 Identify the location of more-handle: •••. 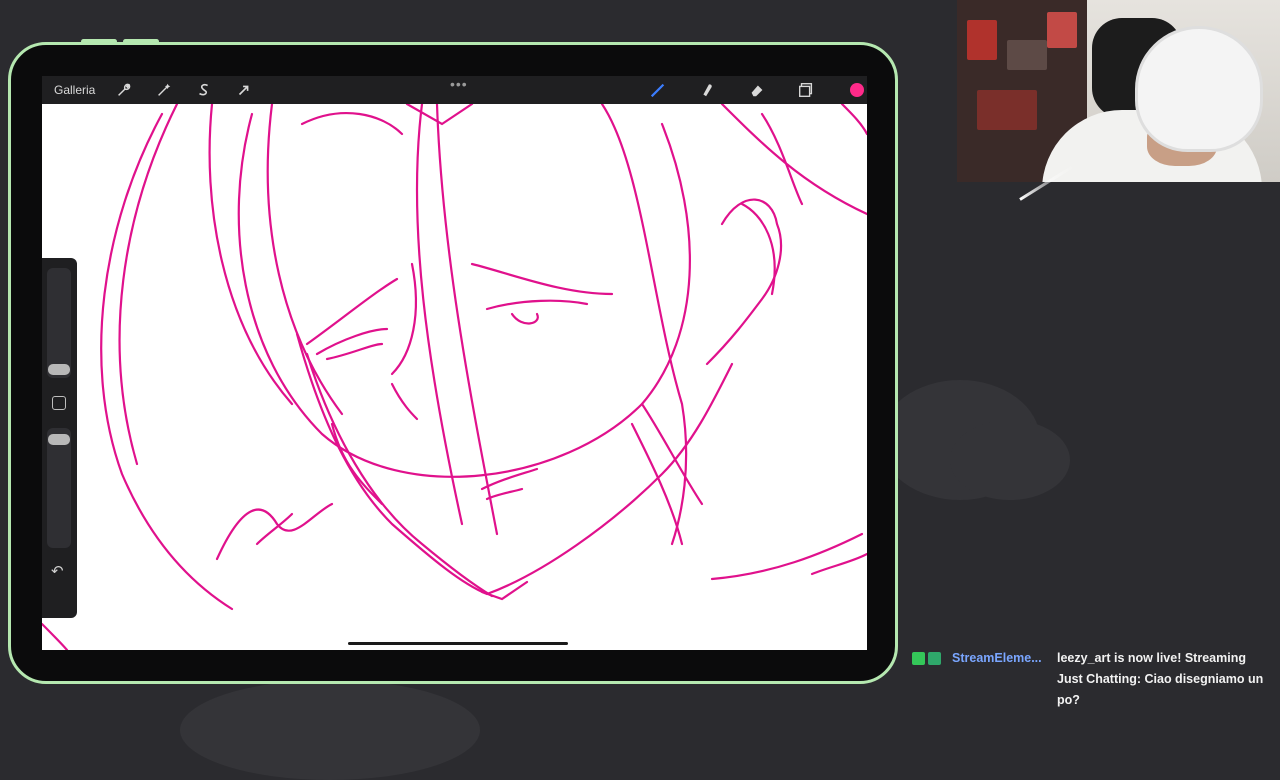
(459, 84).